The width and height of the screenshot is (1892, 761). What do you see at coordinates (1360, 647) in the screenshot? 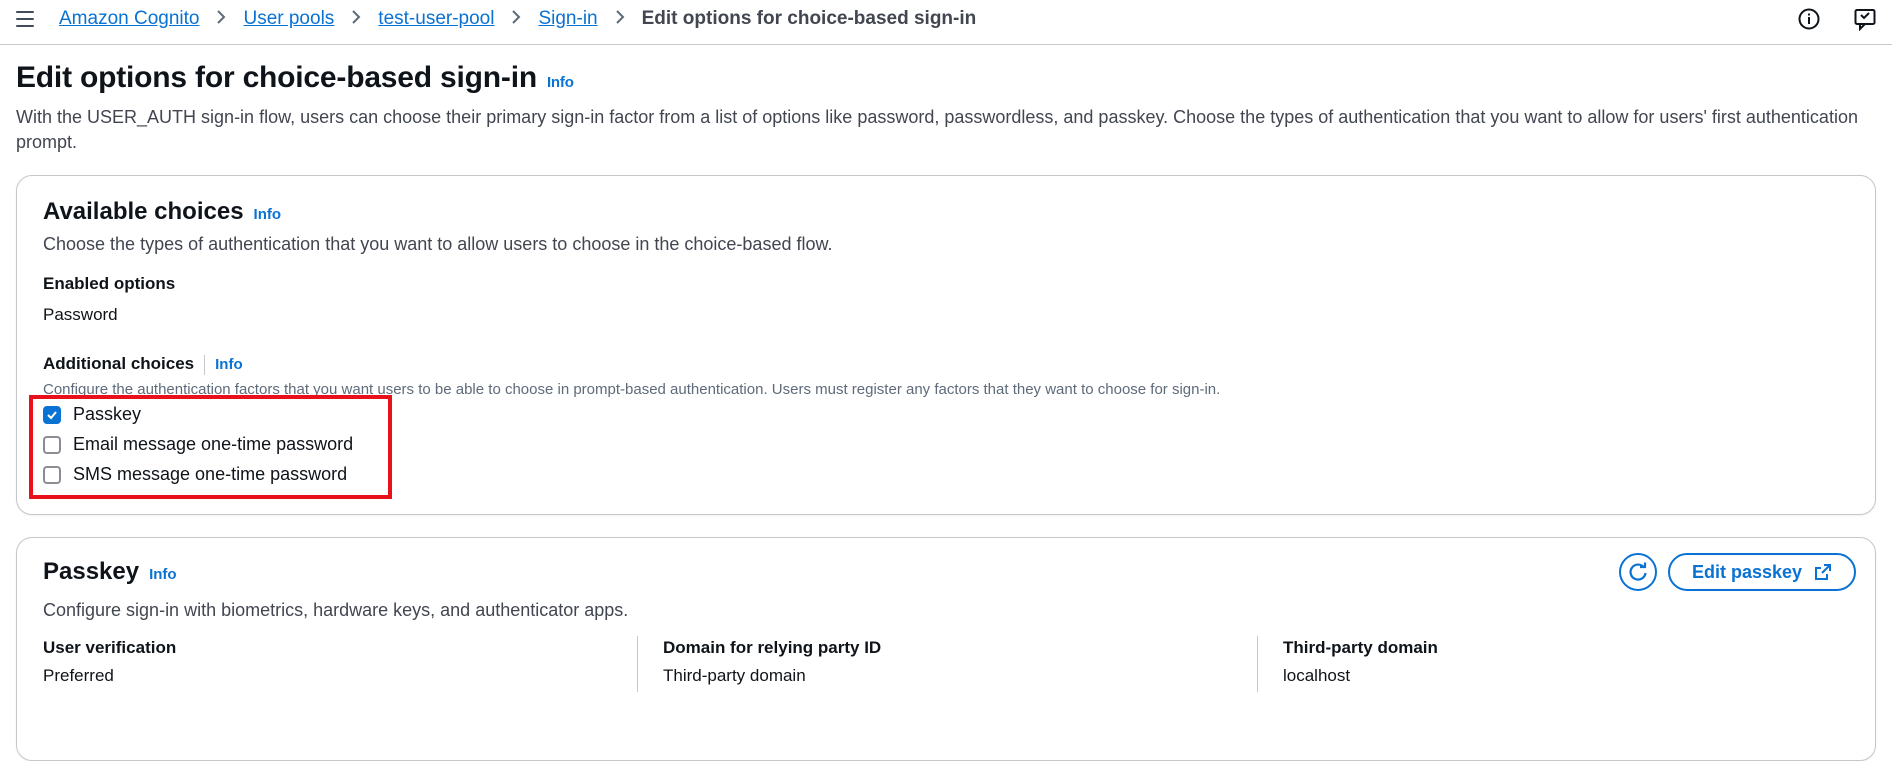
I see `field-third-party-domain-label: Third-party domain` at bounding box center [1360, 647].